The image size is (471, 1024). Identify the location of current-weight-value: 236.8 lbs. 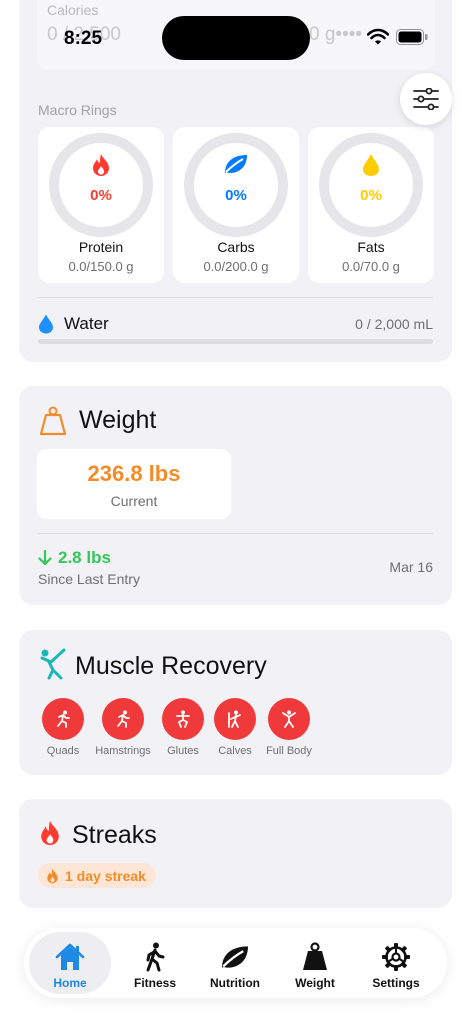
(134, 473).